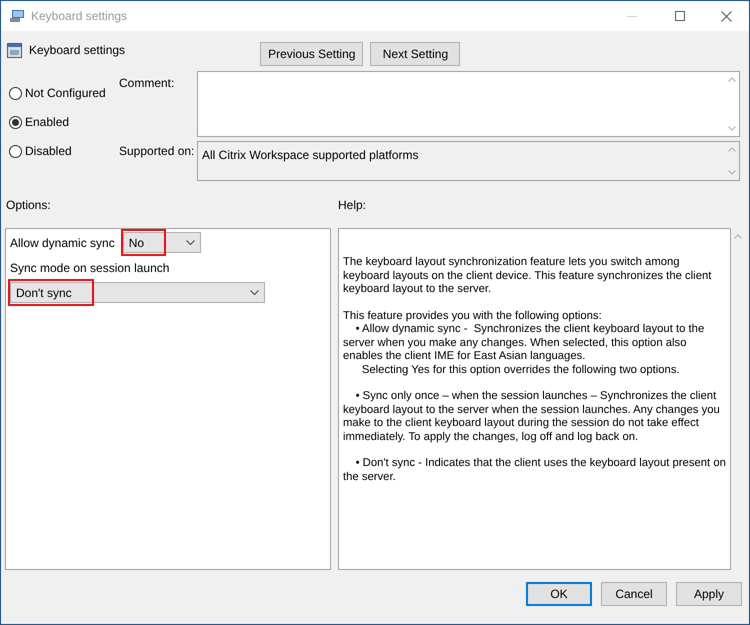  Describe the element at coordinates (352, 205) in the screenshot. I see `help-label: Help:` at that location.